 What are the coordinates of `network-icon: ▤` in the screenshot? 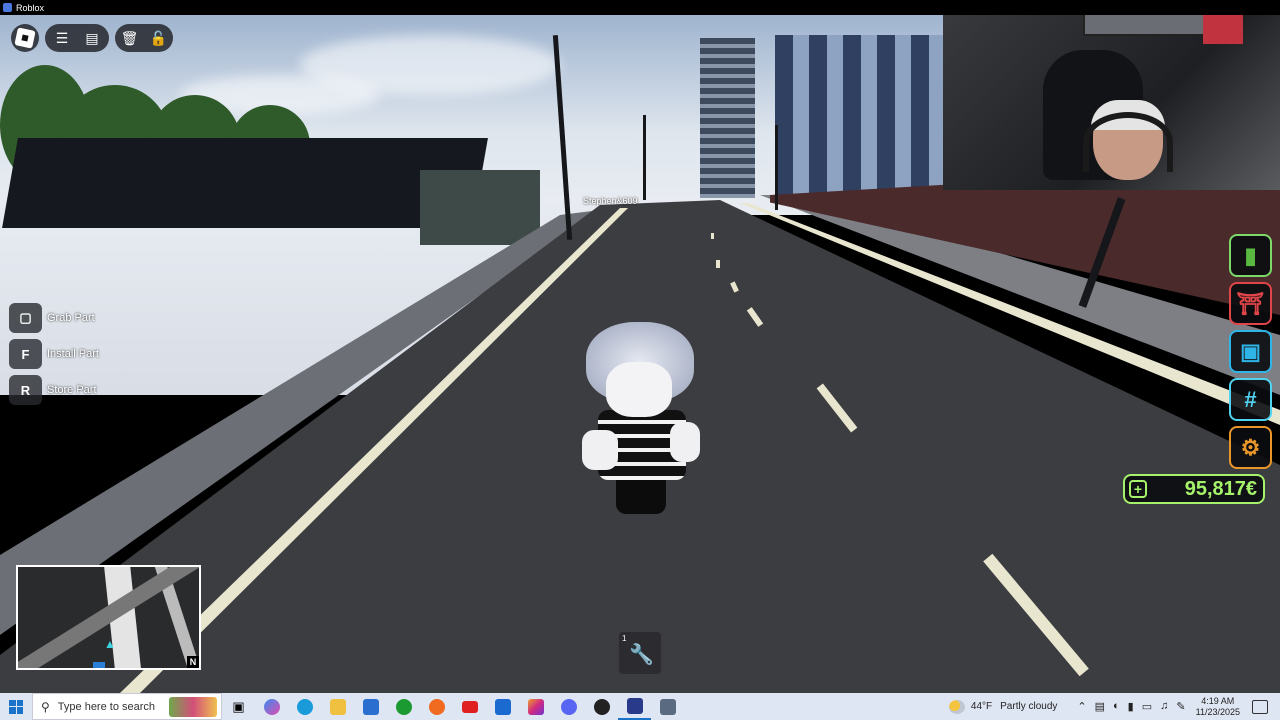 It's located at (1100, 706).